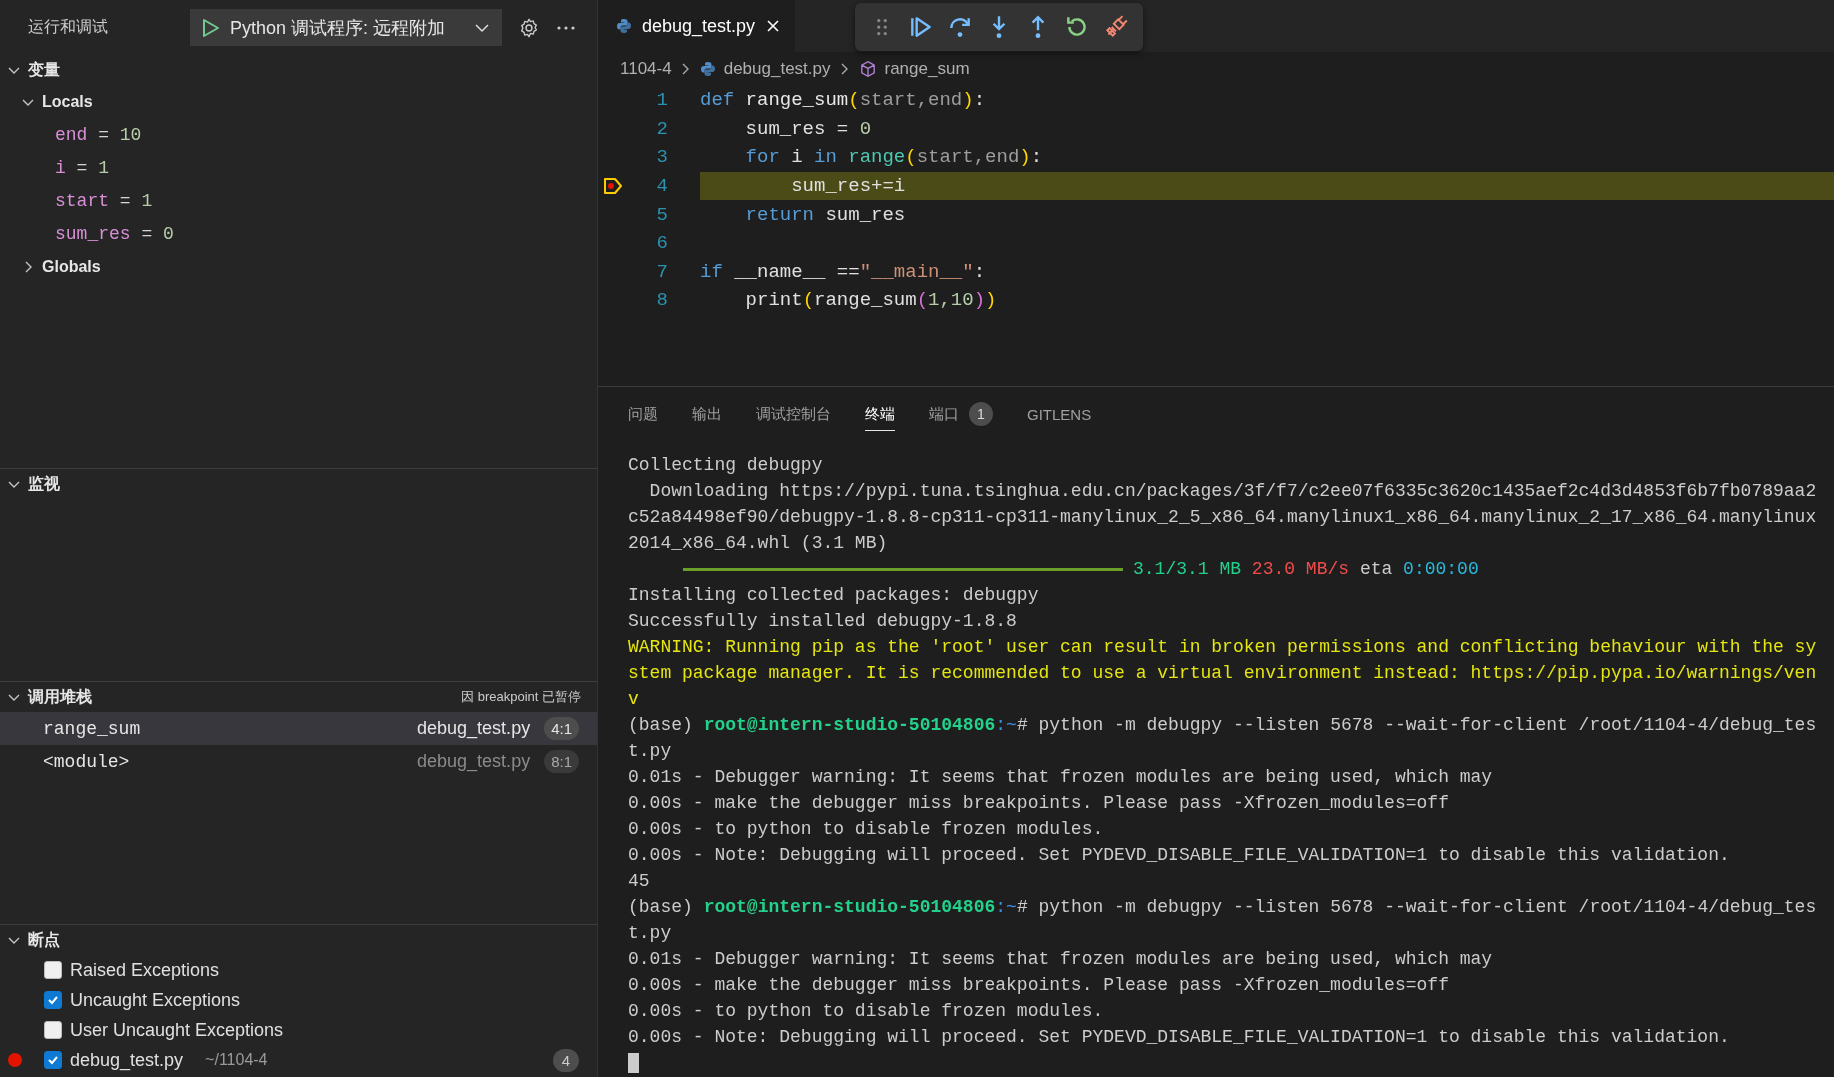 The image size is (1834, 1077). I want to click on breadcrumb-item: range_sum, so click(927, 69).